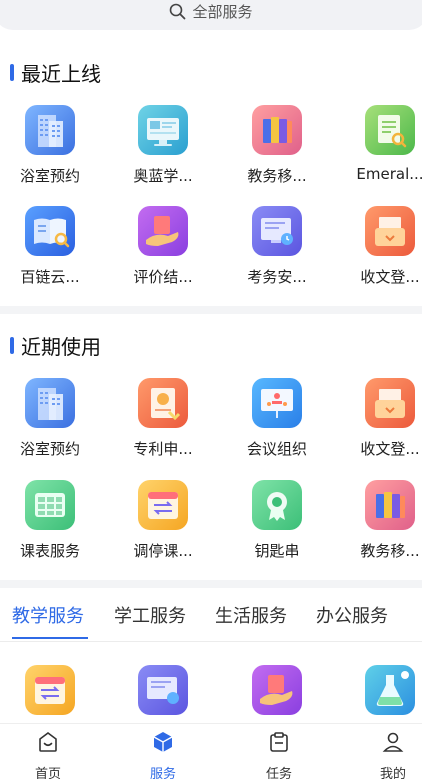  I want to click on certificate-icon, so click(163, 403).